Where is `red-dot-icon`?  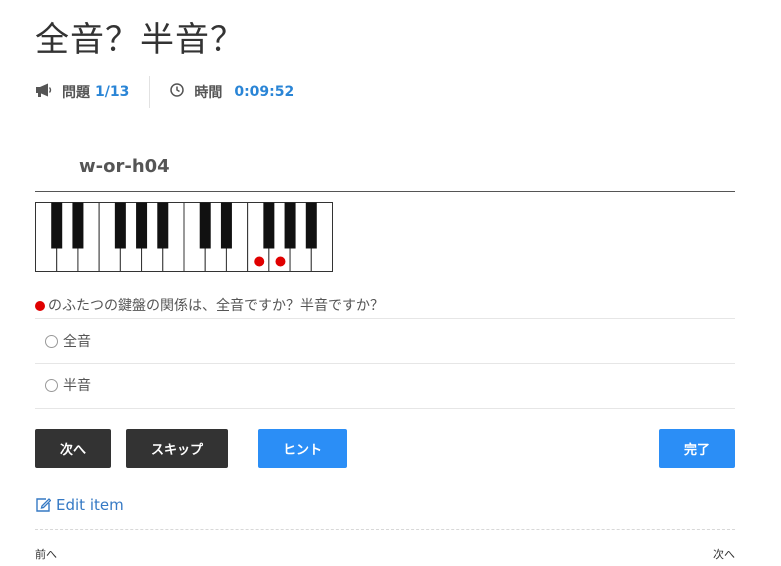
red-dot-icon is located at coordinates (40, 306).